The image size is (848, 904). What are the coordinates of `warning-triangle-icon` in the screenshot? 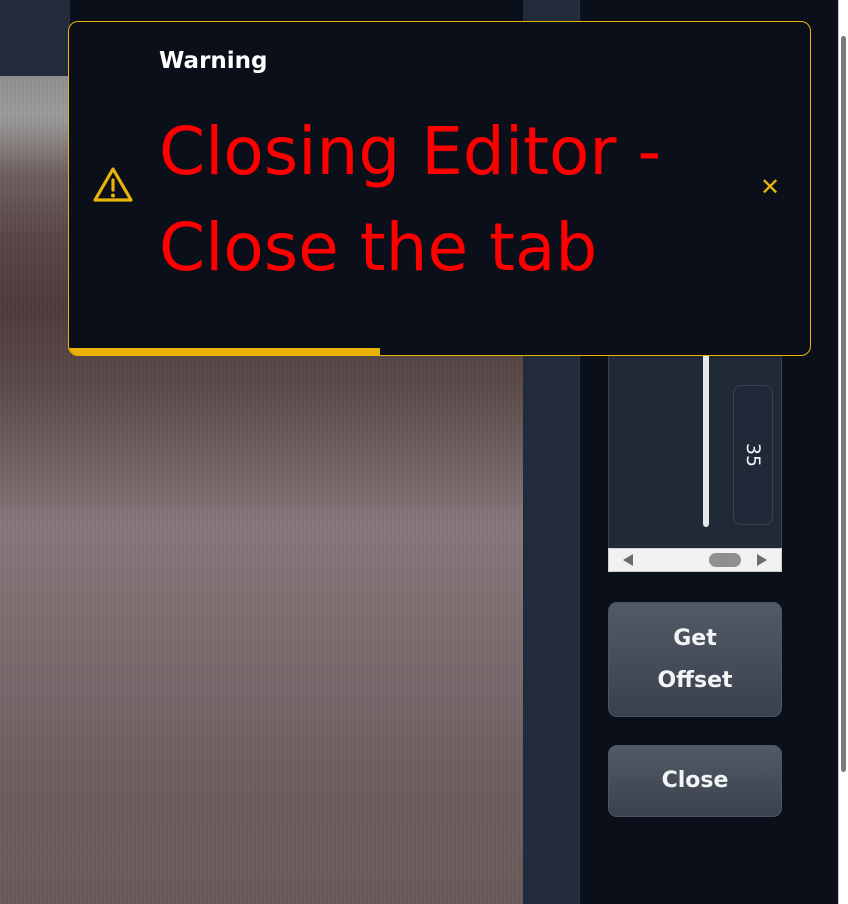 It's located at (113, 184).